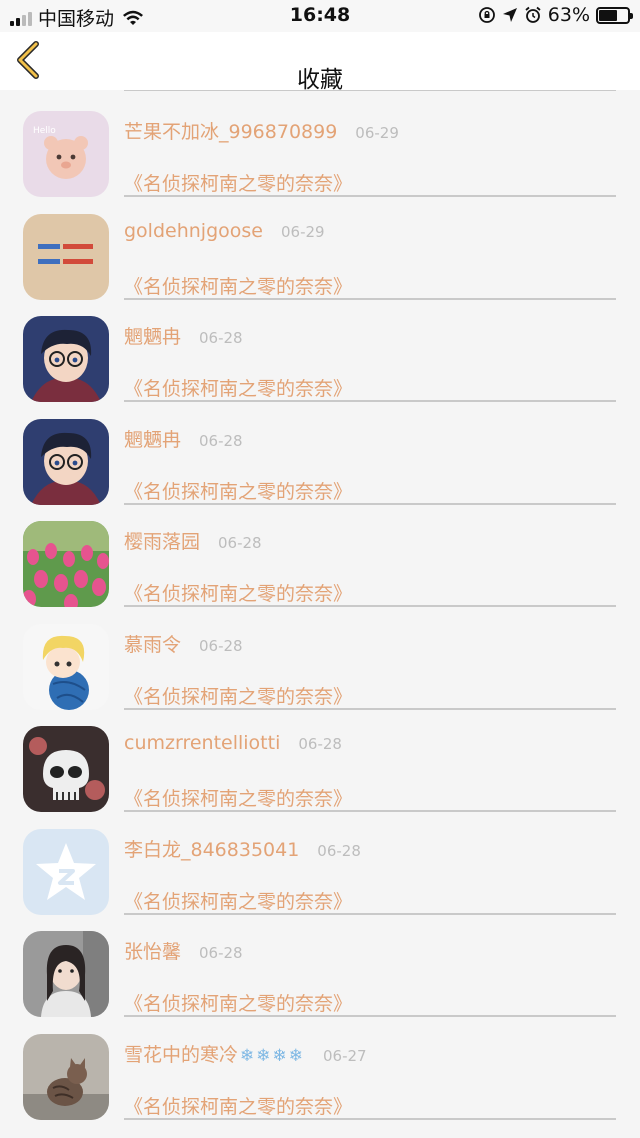 This screenshot has width=640, height=1138. What do you see at coordinates (193, 230) in the screenshot?
I see `user-name-text: goldehnjgoose` at bounding box center [193, 230].